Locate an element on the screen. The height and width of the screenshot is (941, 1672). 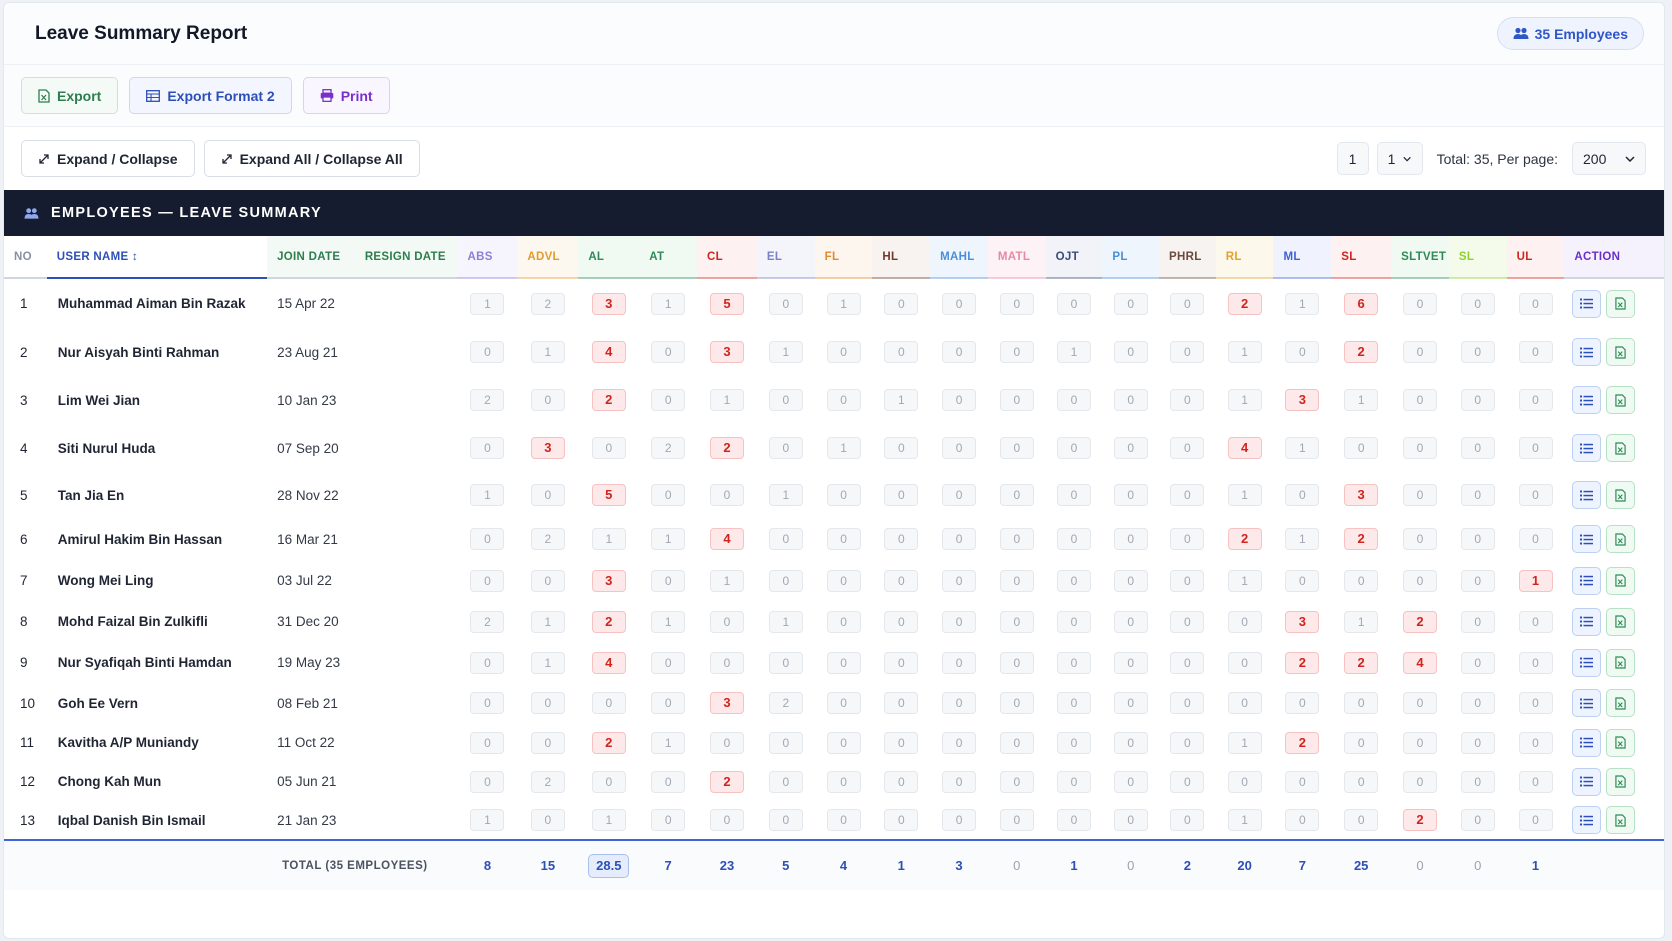
total-spacer is located at coordinates (1614, 864).